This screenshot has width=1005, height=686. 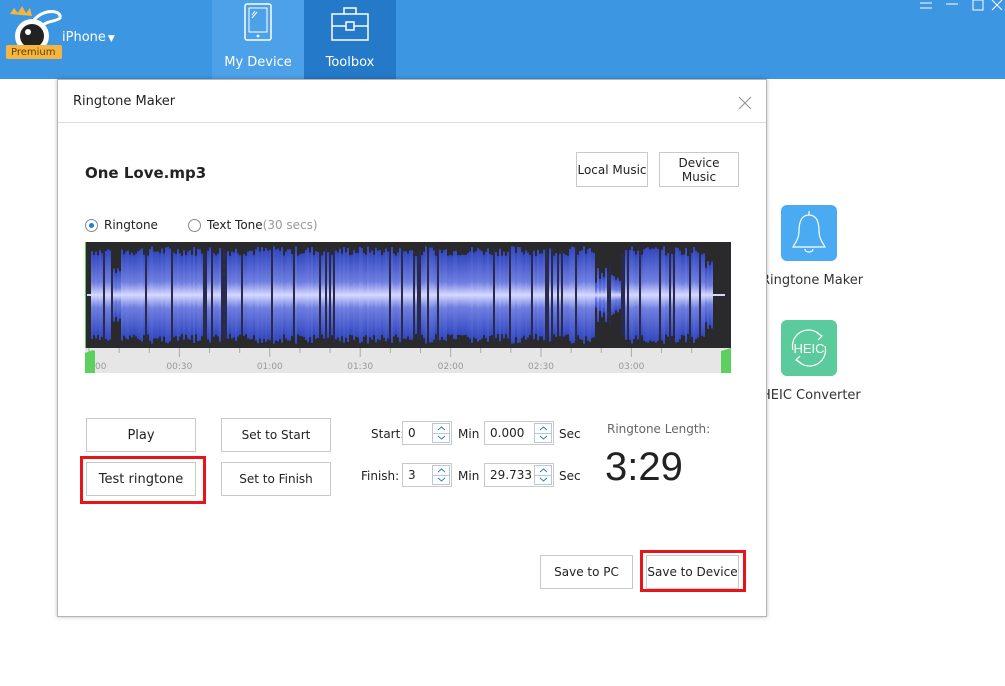 What do you see at coordinates (350, 39) in the screenshot?
I see `tab-toolbox: Toolbox` at bounding box center [350, 39].